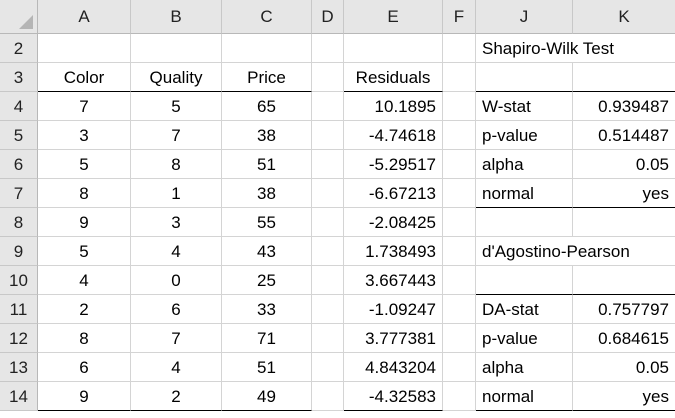  What do you see at coordinates (459, 251) in the screenshot?
I see `cell-f9` at bounding box center [459, 251].